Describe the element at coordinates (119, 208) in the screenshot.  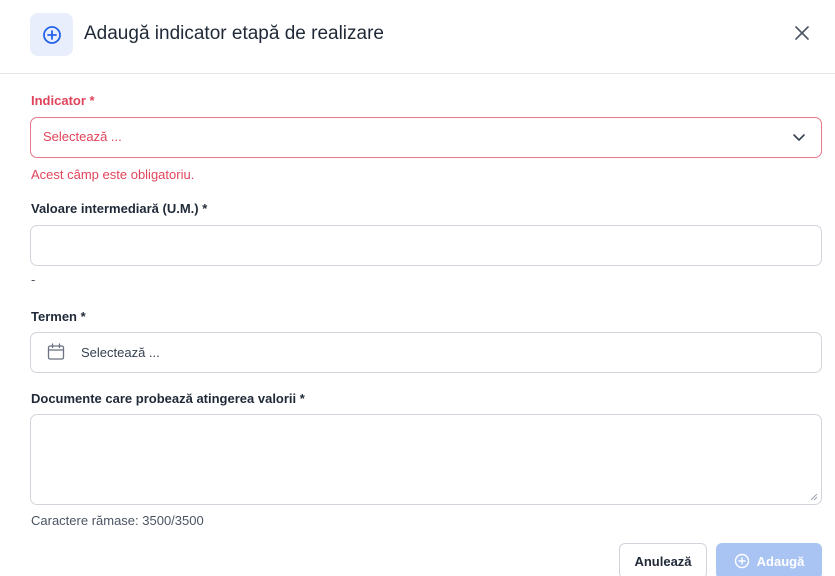
I see `valoare-label: Valoare intermediară (U.M.) *` at that location.